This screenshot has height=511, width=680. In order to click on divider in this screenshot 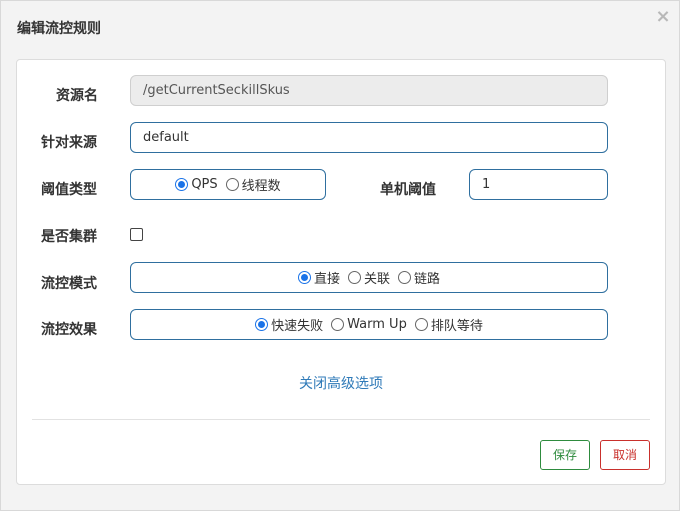, I will do `click(341, 419)`.